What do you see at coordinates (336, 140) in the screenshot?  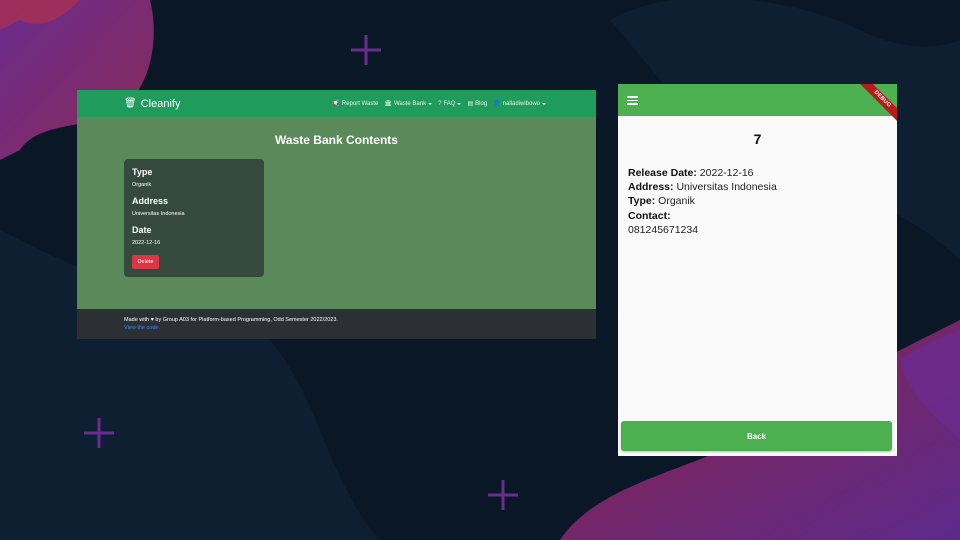 I see `page-title: Waste Bank Contents` at bounding box center [336, 140].